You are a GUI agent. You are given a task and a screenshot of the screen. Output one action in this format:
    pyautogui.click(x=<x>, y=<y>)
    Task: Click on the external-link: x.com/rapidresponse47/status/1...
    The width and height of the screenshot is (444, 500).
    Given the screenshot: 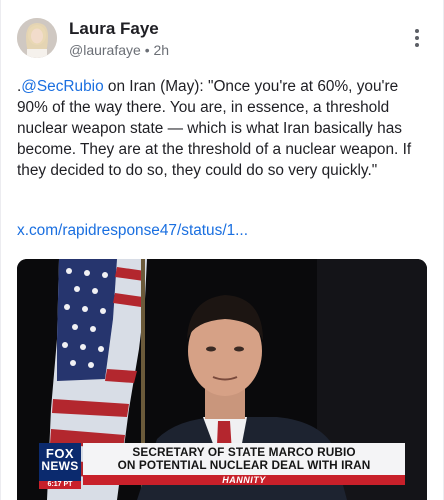 What is the action you would take?
    pyautogui.click(x=132, y=231)
    